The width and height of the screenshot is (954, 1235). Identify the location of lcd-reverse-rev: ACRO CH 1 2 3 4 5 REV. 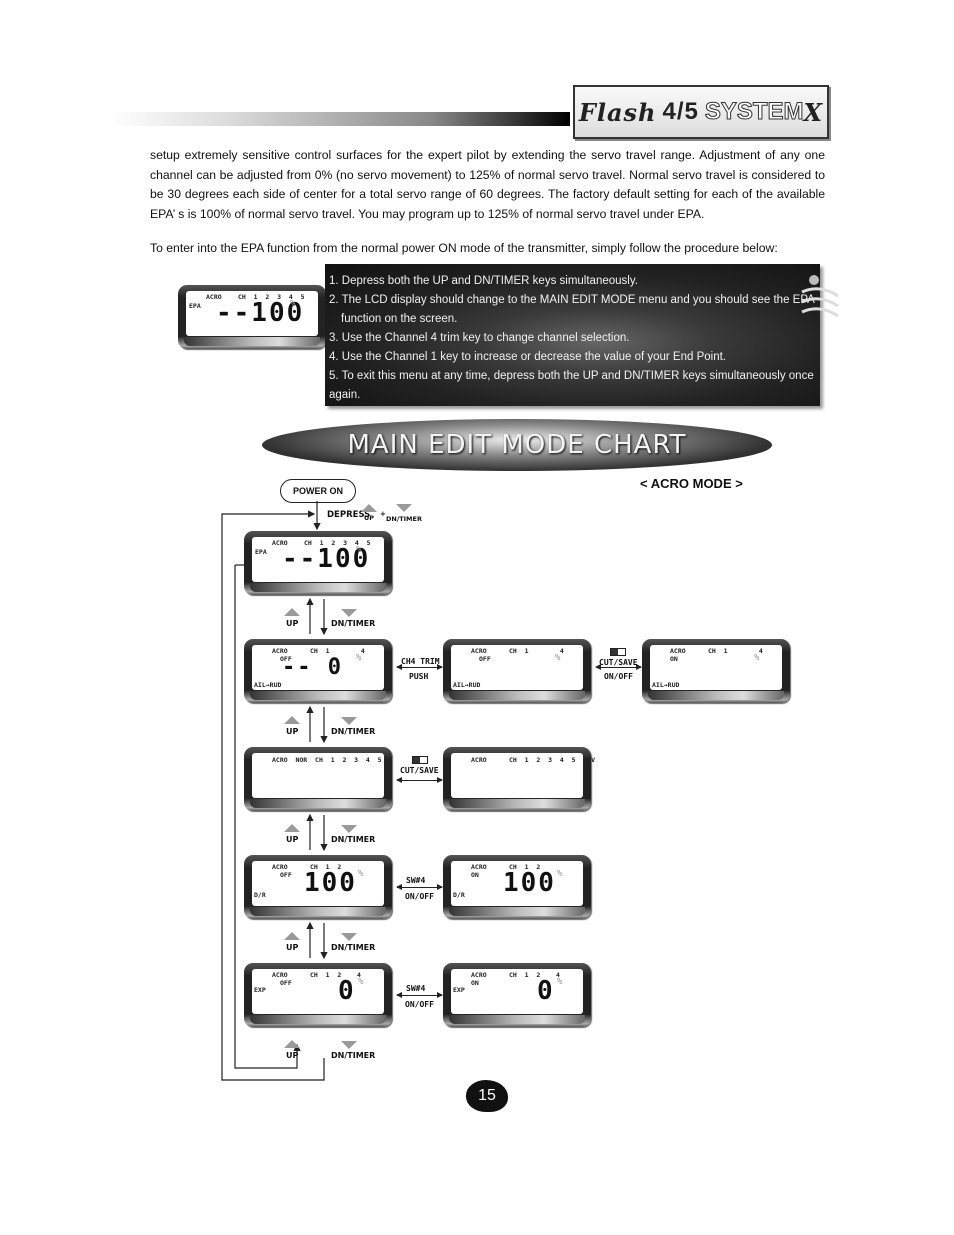
(519, 779).